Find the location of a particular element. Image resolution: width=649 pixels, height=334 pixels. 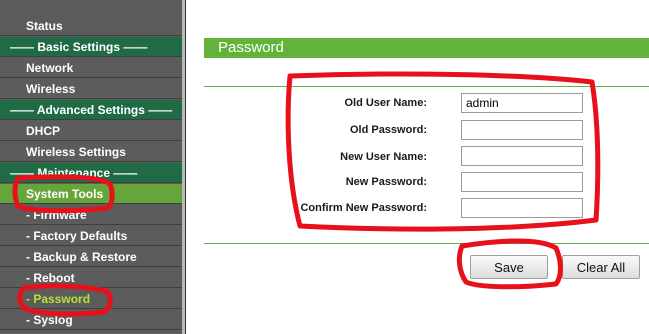

sidebar-item-reboot: - Reboot is located at coordinates (91, 278).